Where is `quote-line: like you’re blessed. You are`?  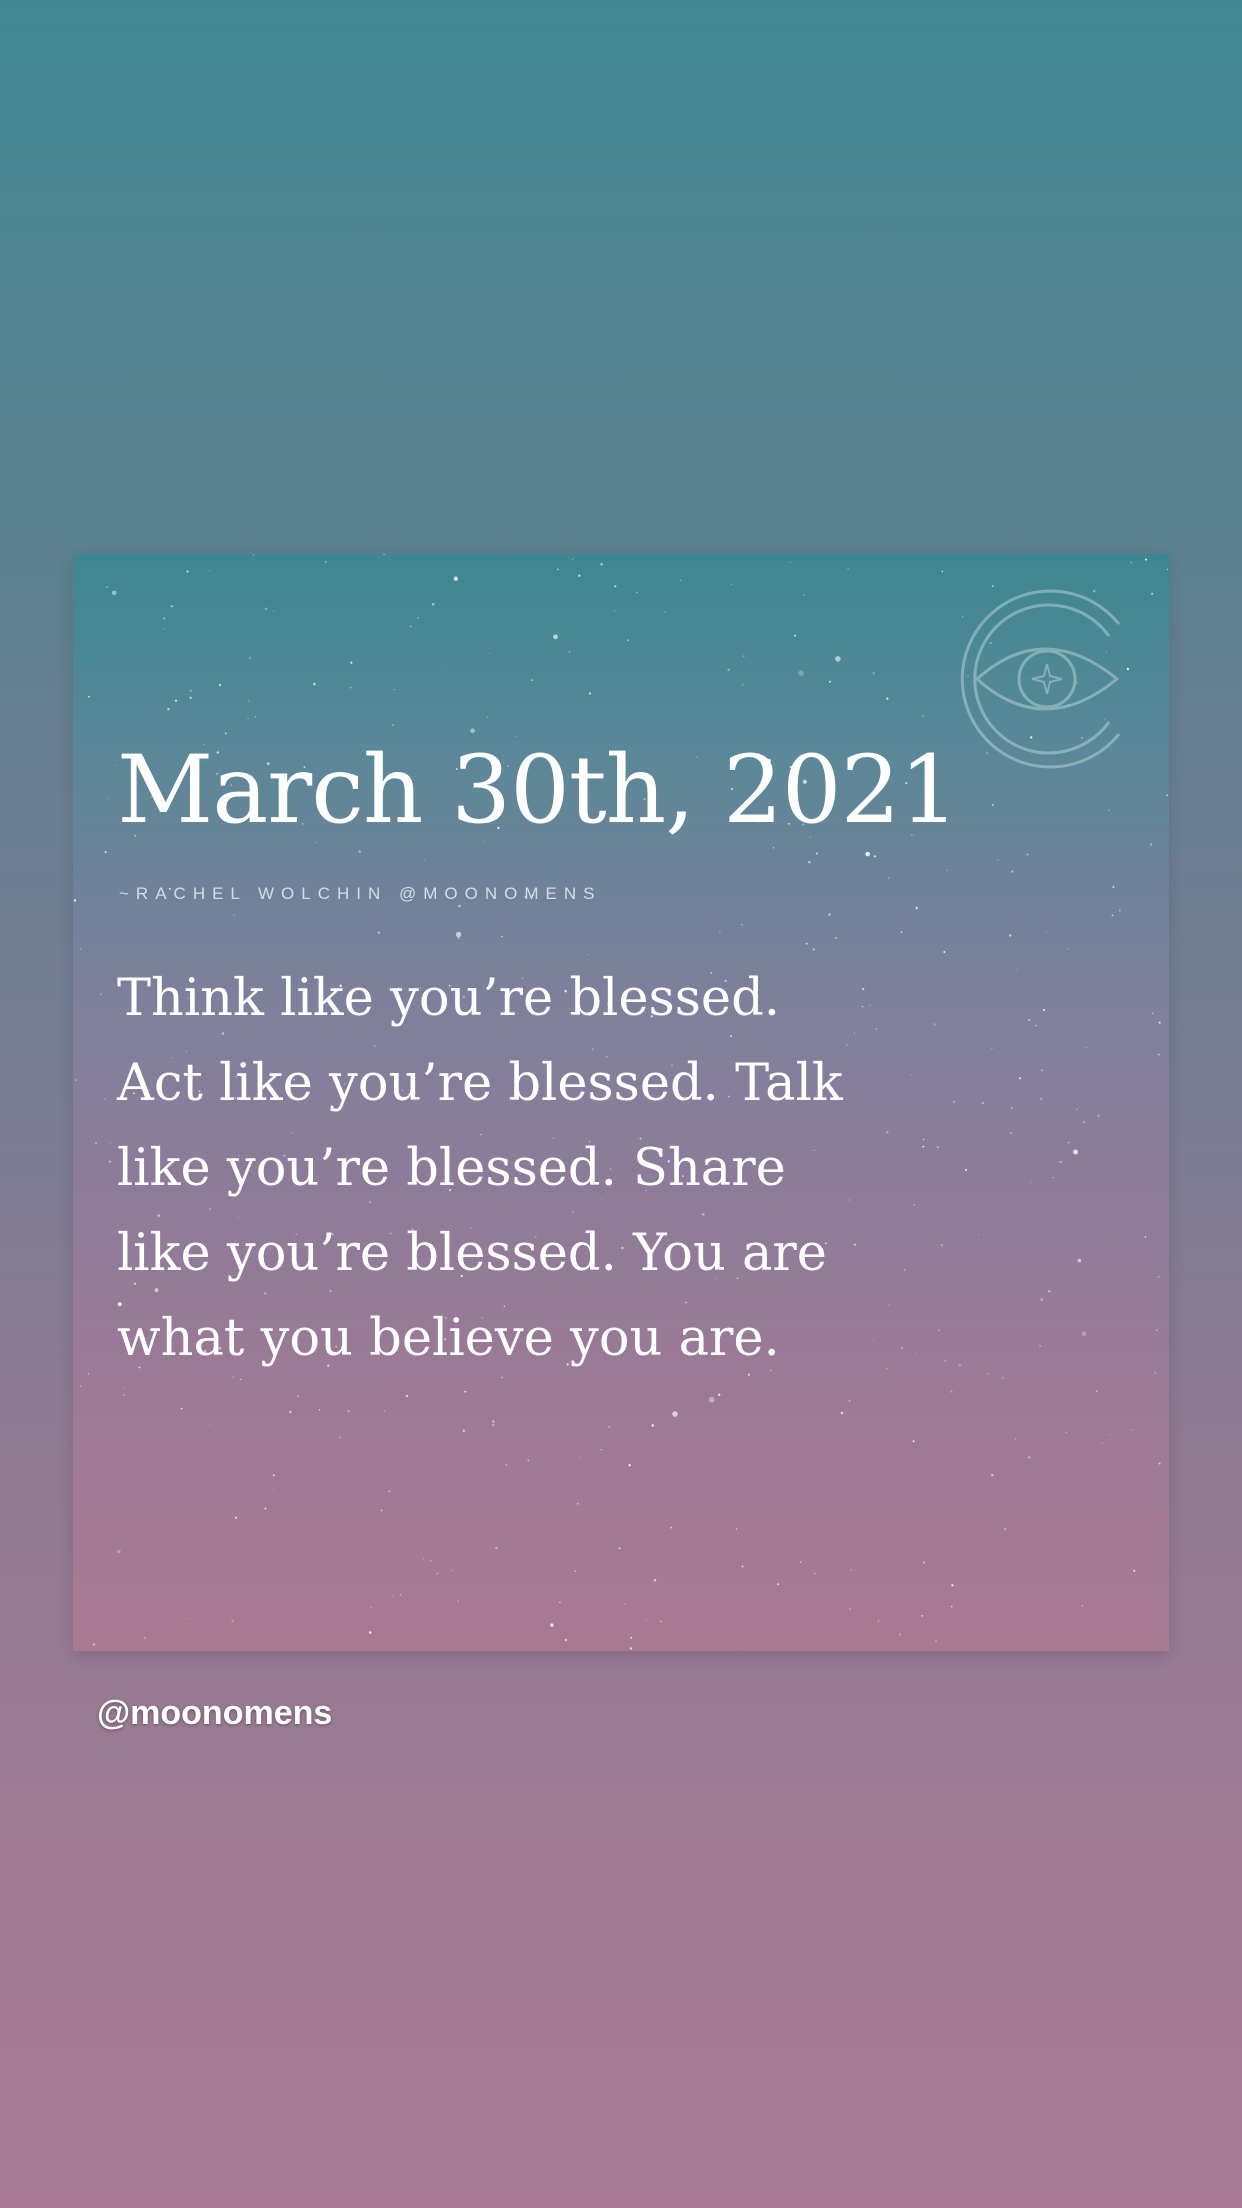
quote-line: like you’re blessed. You are is located at coordinates (472, 1253).